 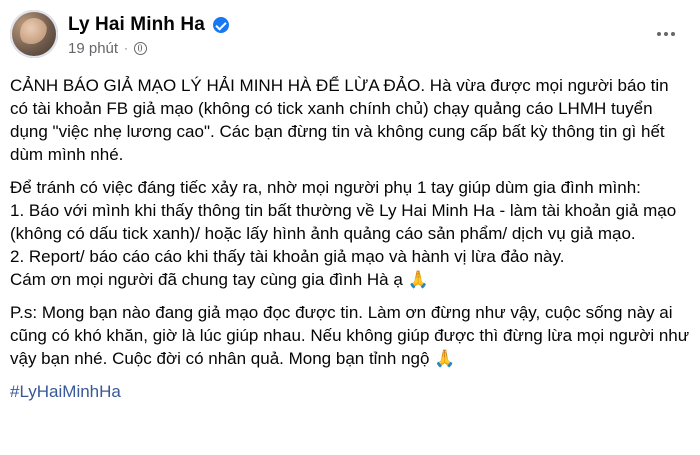 I want to click on author-avatar, so click(x=34, y=34).